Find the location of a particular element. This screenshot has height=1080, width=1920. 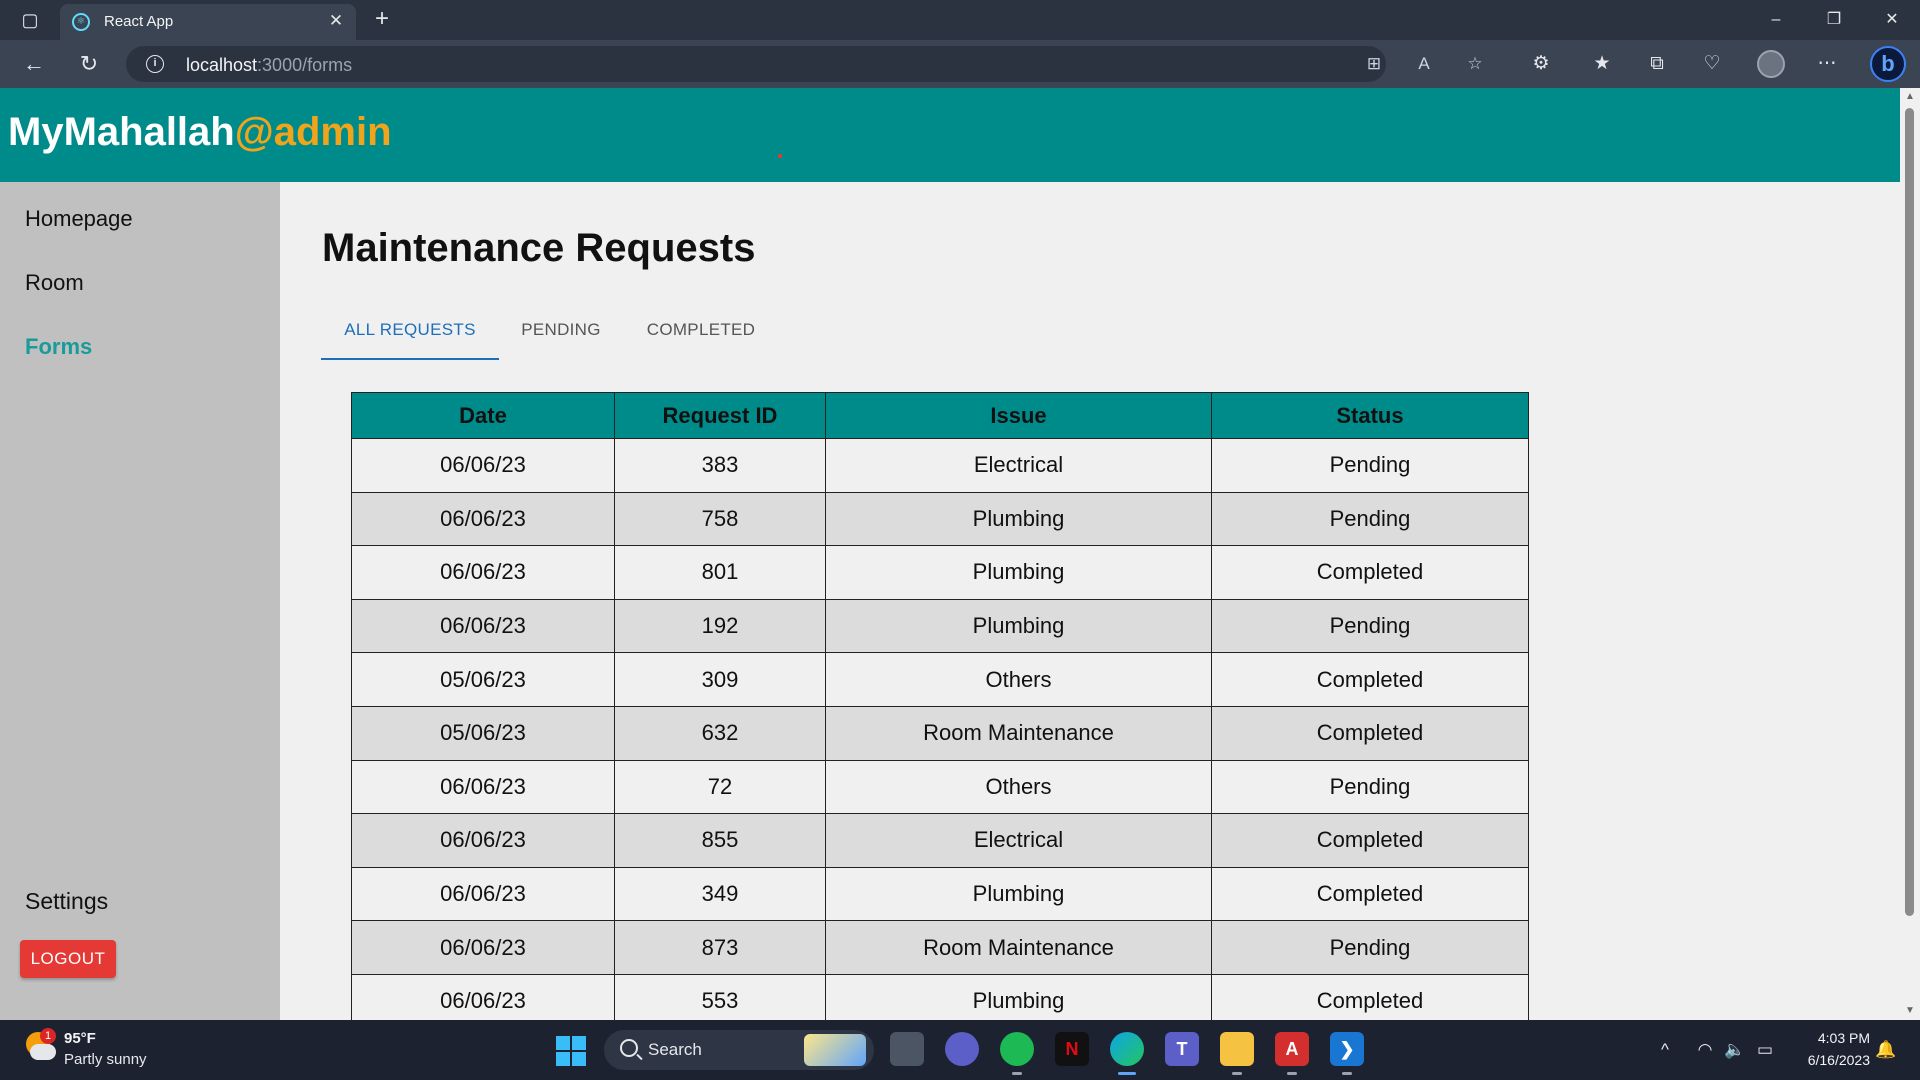

page-title: Maintenance Requests is located at coordinates (539, 248).